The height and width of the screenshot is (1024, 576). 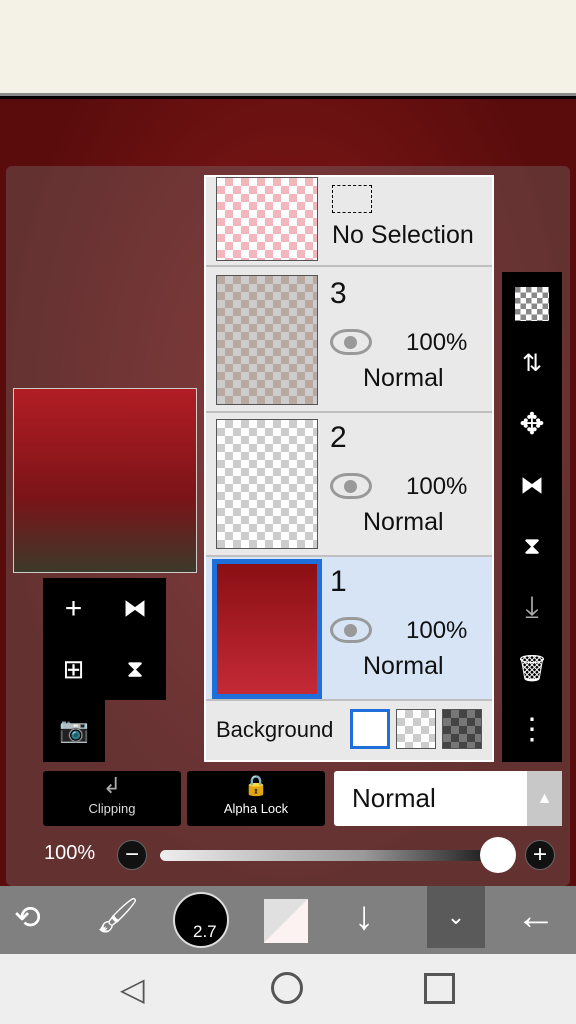 What do you see at coordinates (370, 729) in the screenshot?
I see `background-white-option` at bounding box center [370, 729].